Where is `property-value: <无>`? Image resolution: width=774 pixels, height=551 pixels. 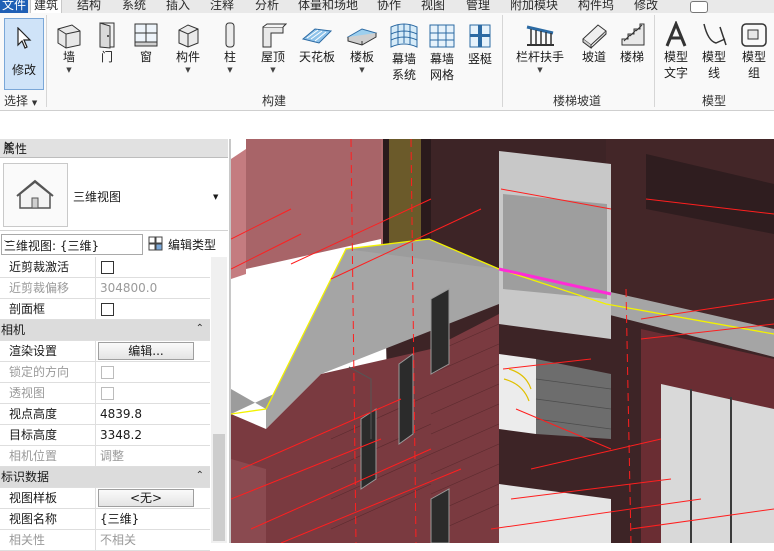 property-value: <无> is located at coordinates (153, 498).